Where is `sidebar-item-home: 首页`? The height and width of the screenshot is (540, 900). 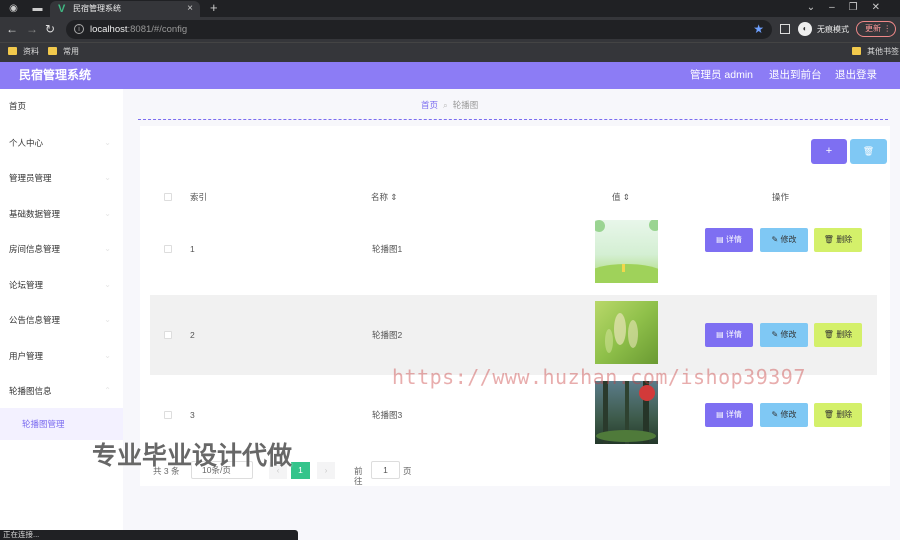
sidebar-item-home: 首页 is located at coordinates (61, 106).